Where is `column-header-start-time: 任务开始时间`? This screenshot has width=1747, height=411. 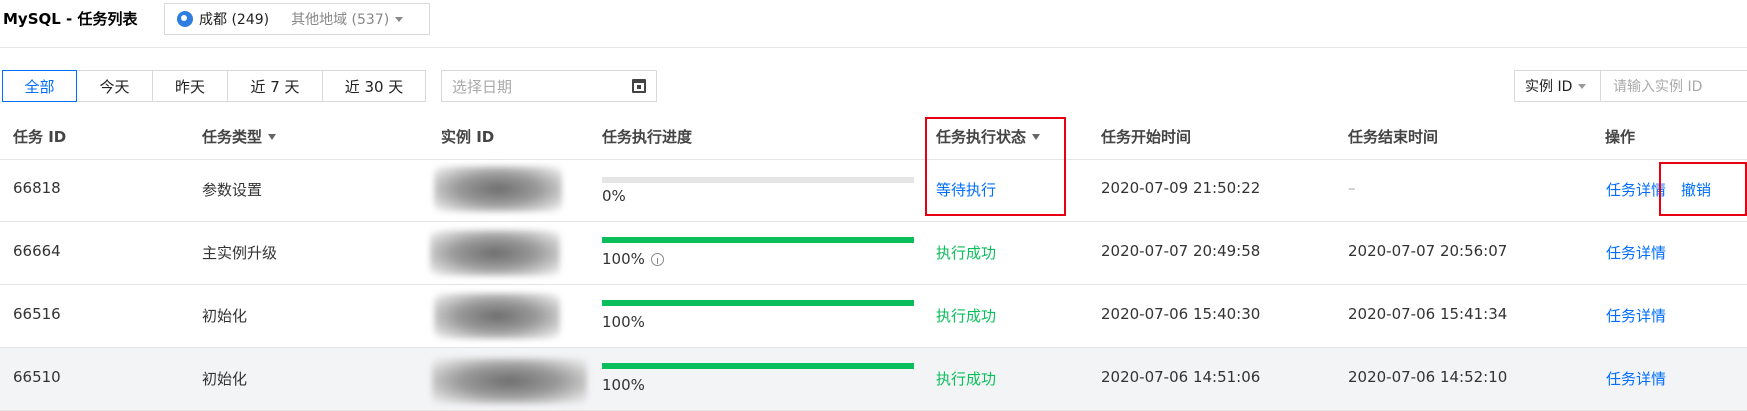
column-header-start-time: 任务开始时间 is located at coordinates (1146, 137).